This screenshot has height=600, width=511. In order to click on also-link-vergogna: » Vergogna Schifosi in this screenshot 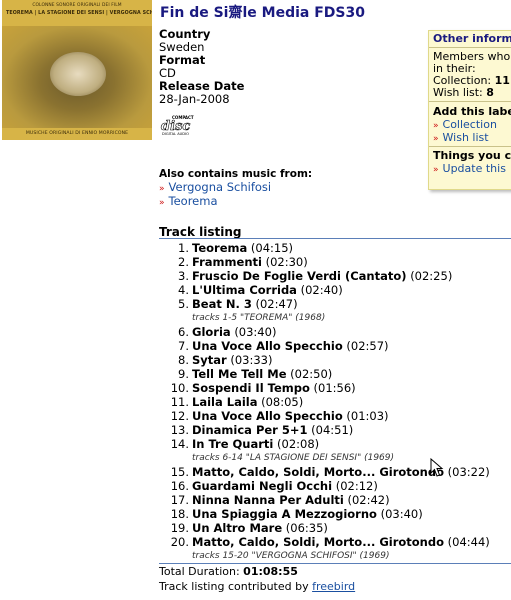, I will do `click(215, 187)`.